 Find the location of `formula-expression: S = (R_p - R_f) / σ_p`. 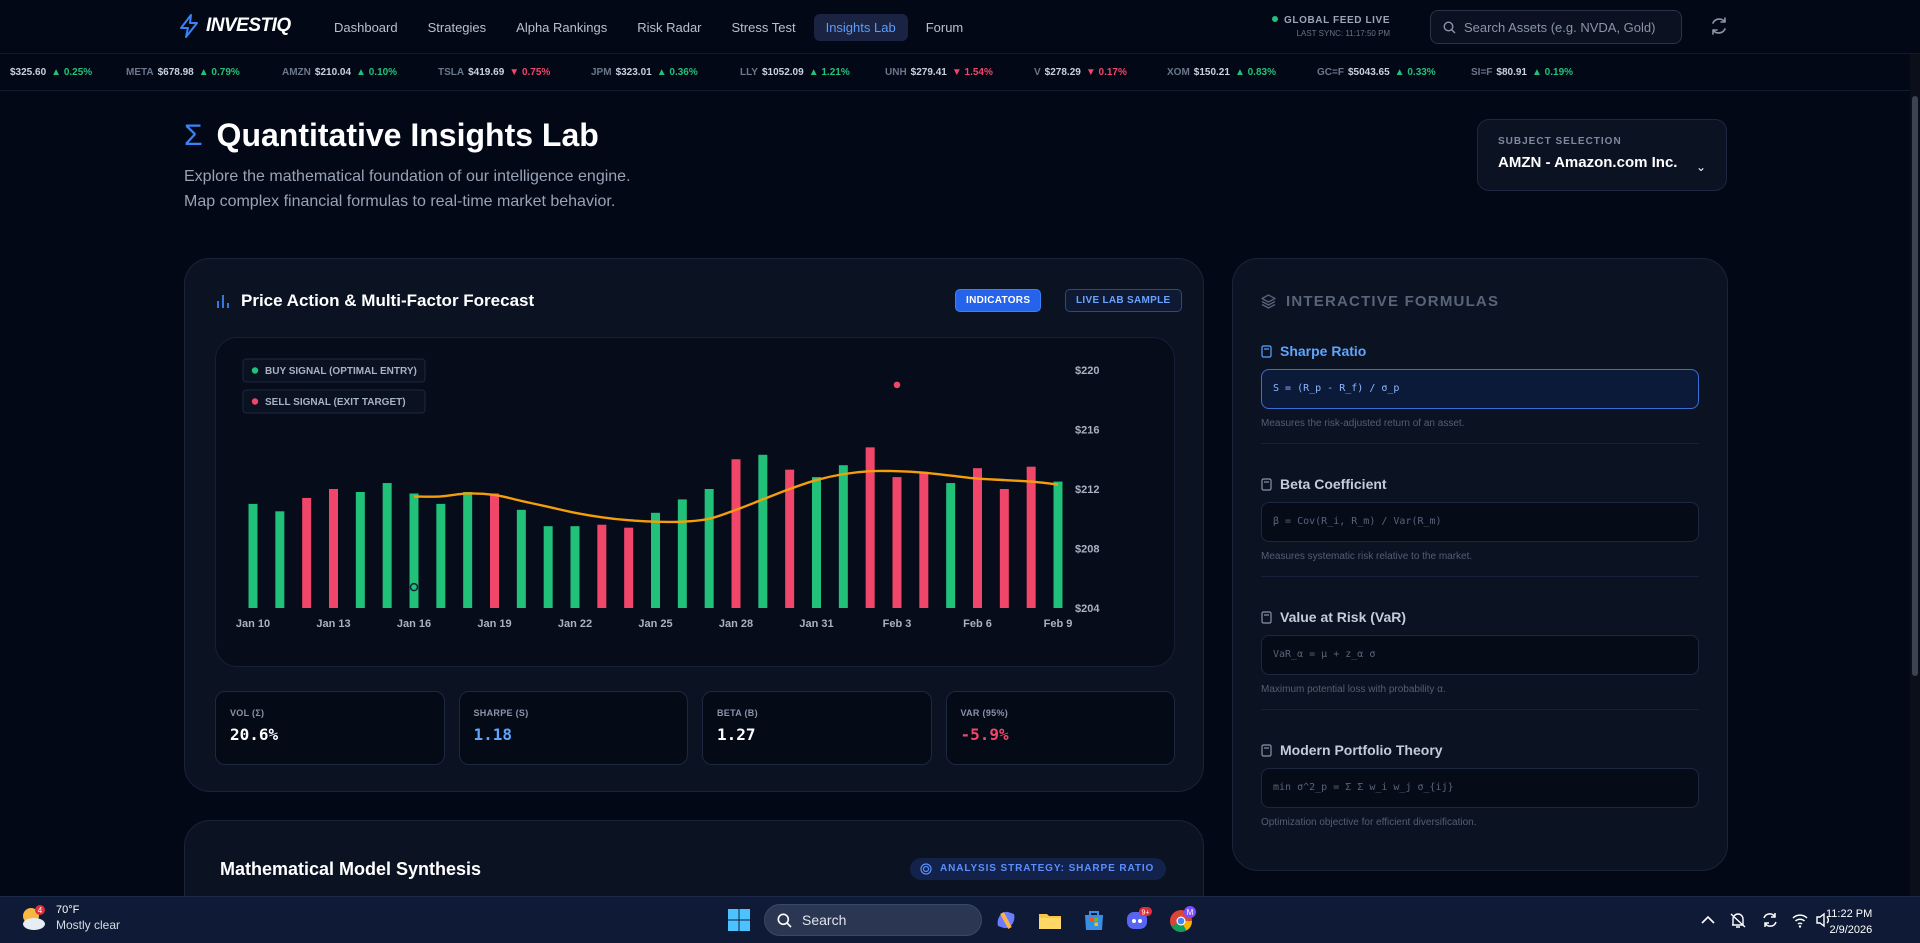

formula-expression: S = (R_p - R_f) / σ_p is located at coordinates (1480, 389).